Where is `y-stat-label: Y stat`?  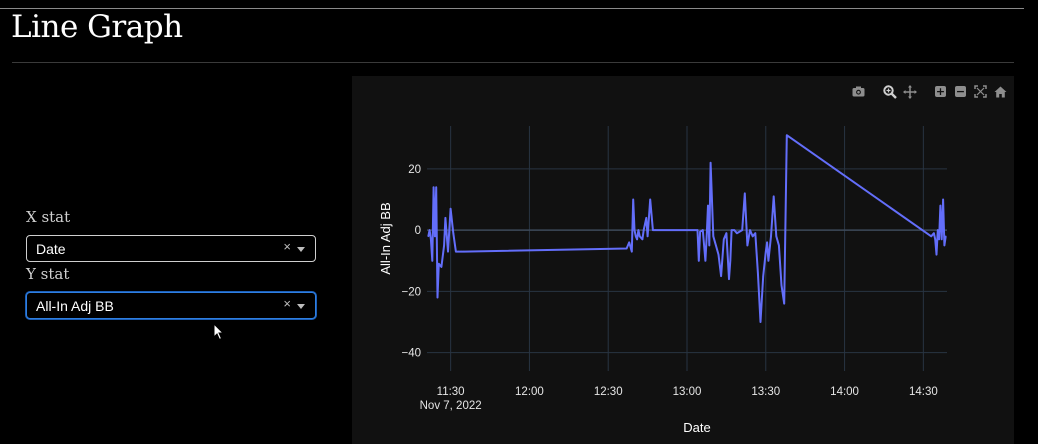 y-stat-label: Y stat is located at coordinates (48, 274).